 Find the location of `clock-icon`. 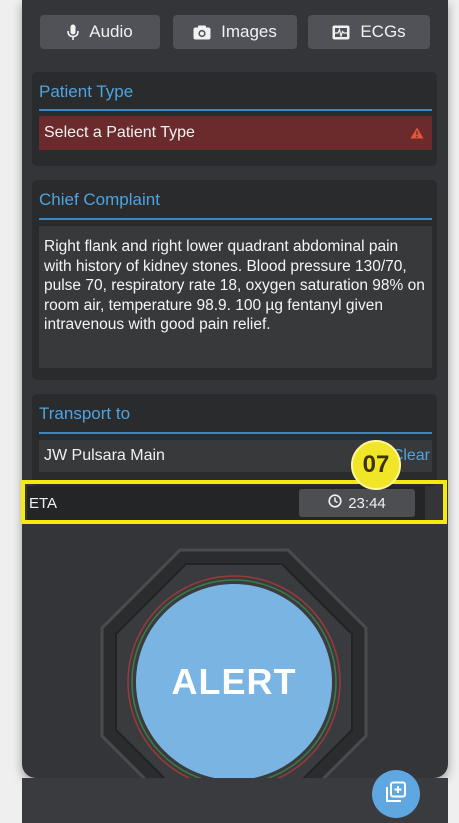

clock-icon is located at coordinates (335, 503).